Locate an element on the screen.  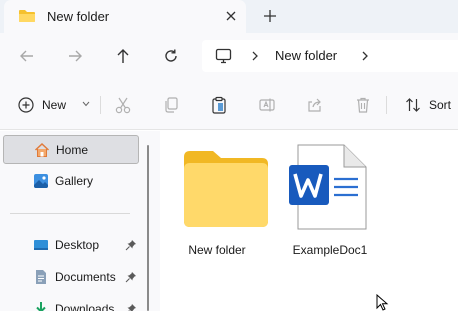
sidebar-item-desktop: Desktop is located at coordinates (71, 245).